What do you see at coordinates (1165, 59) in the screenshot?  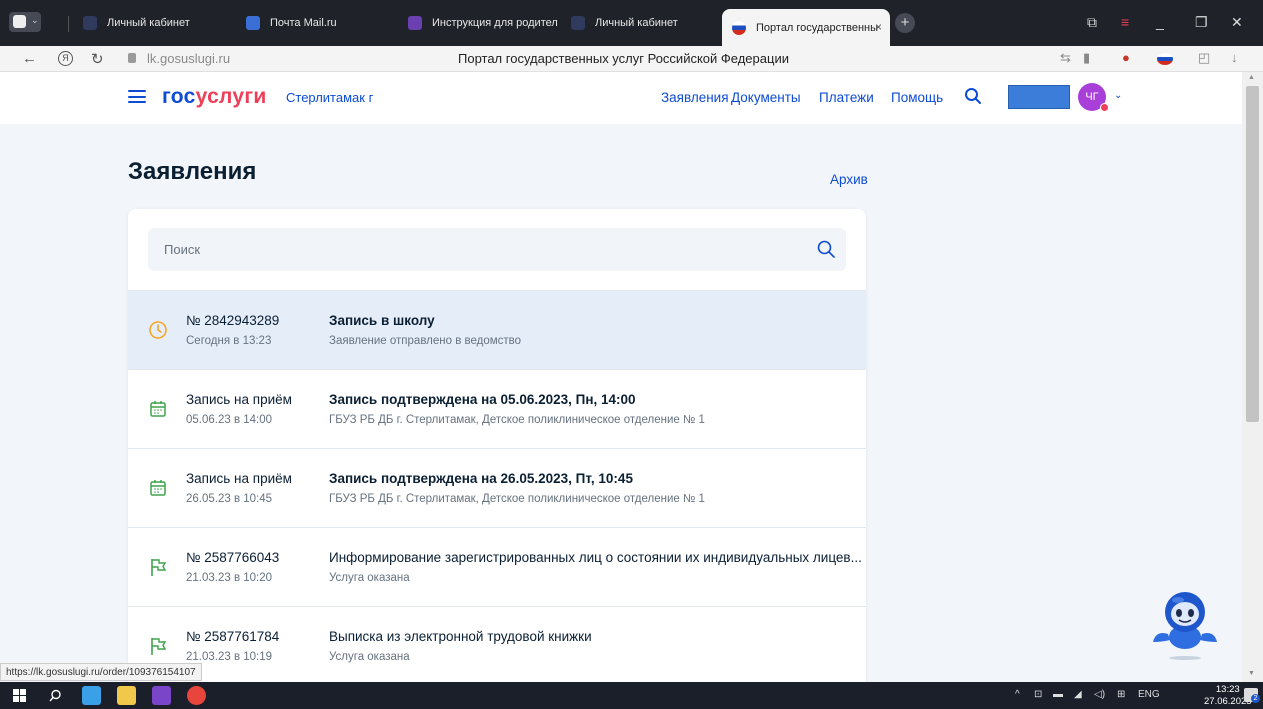 I see `flag-extension-icon` at bounding box center [1165, 59].